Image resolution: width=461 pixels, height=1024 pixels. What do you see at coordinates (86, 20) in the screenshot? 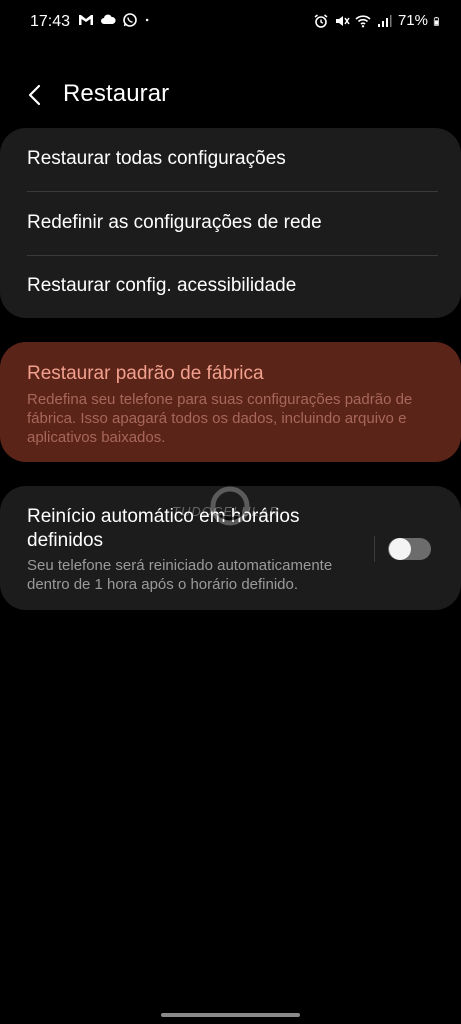
I see `gmail-icon` at bounding box center [86, 20].